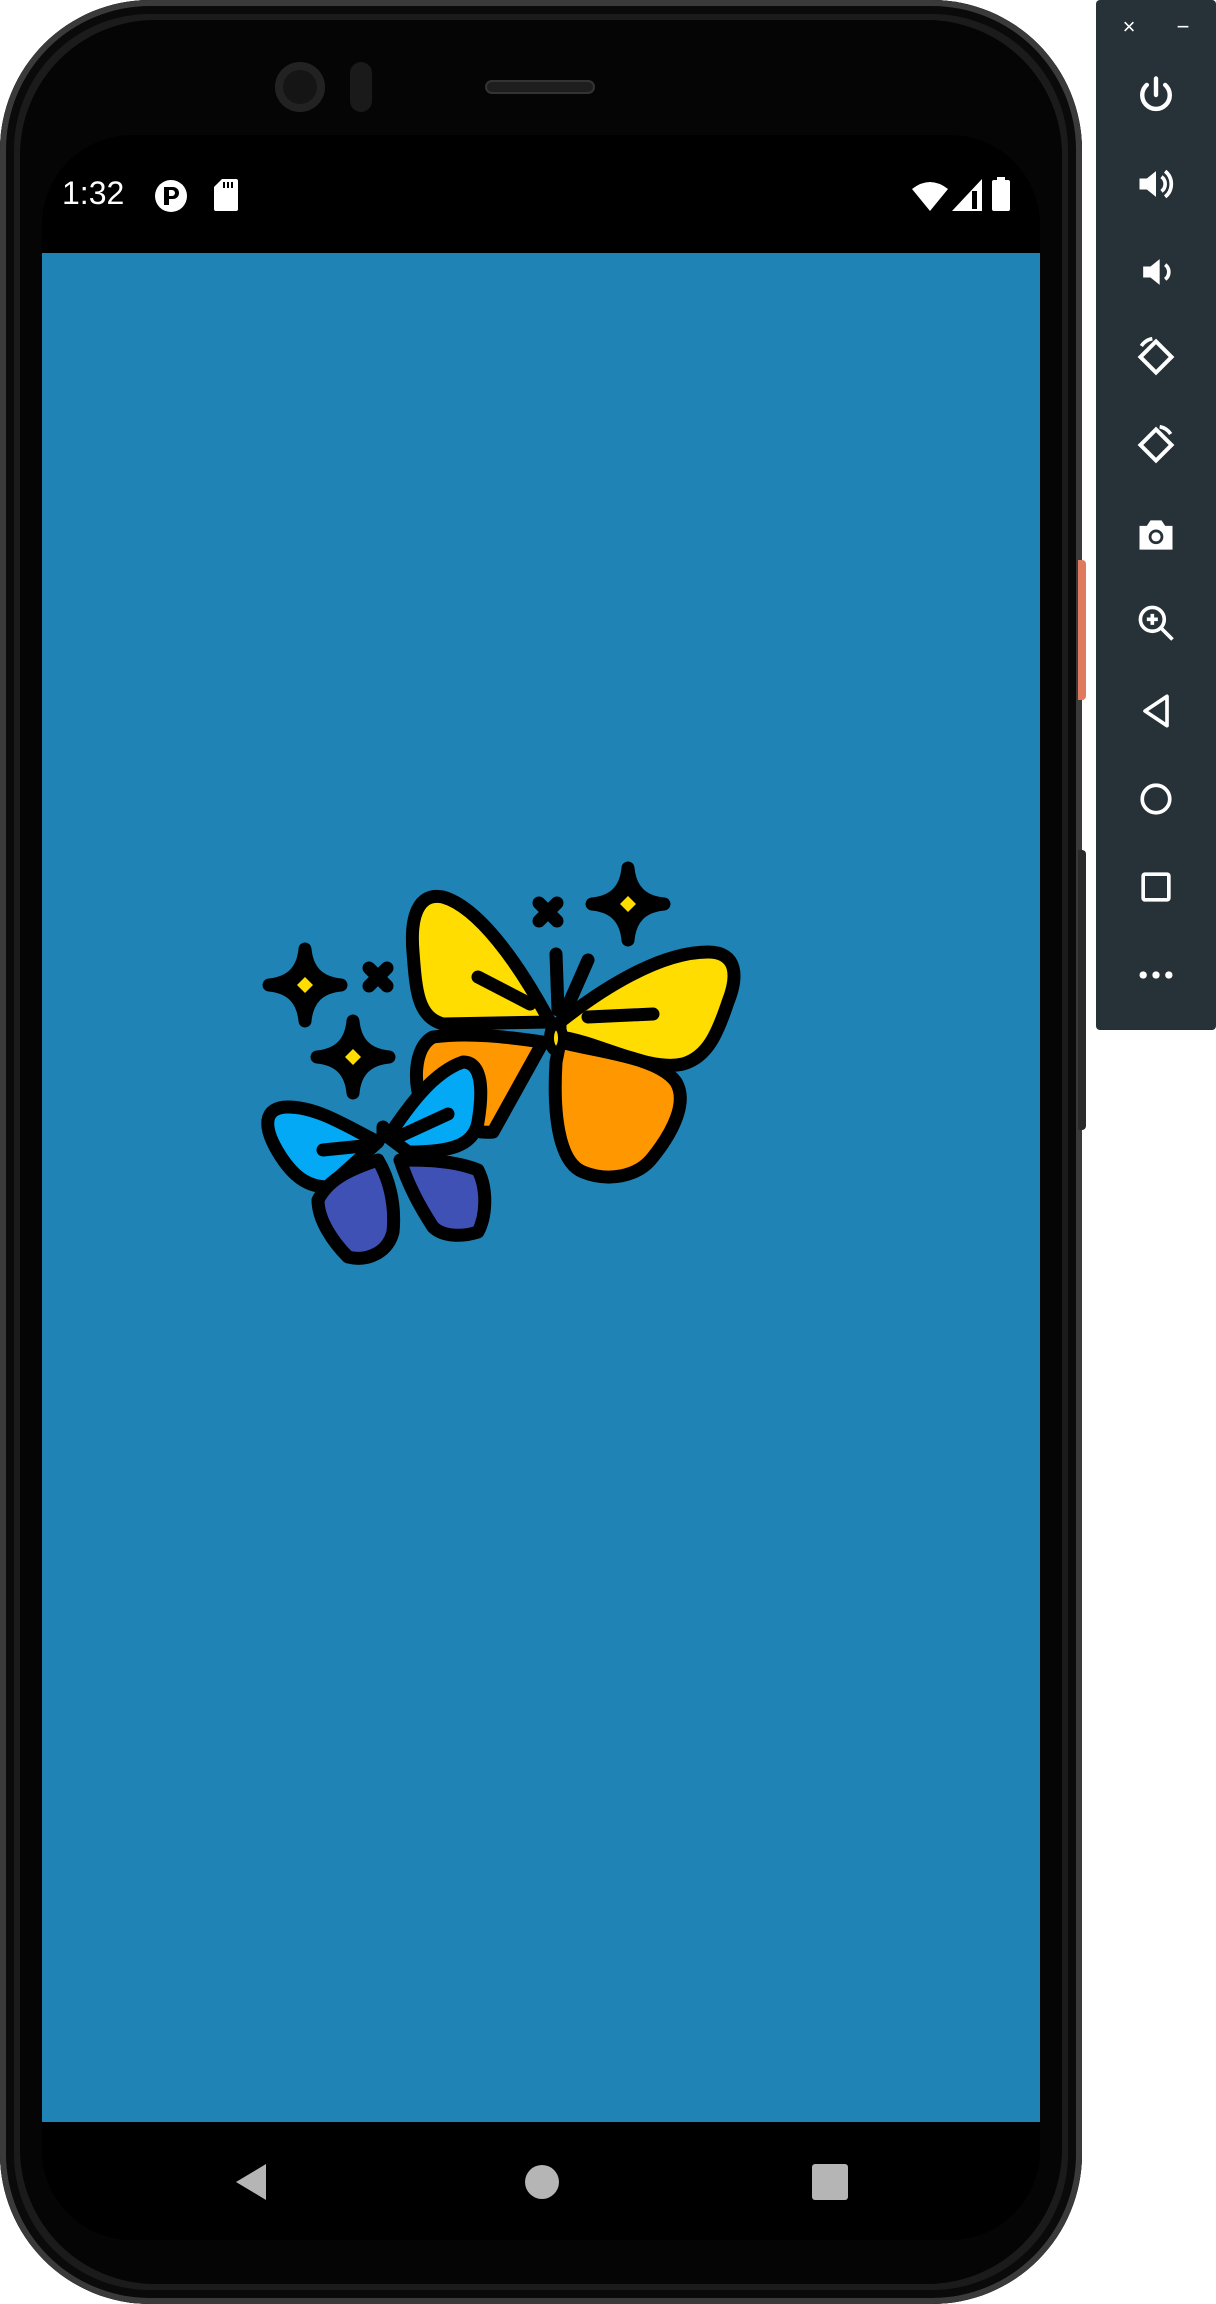 This screenshot has width=1216, height=2304. I want to click on front-camera, so click(300, 87).